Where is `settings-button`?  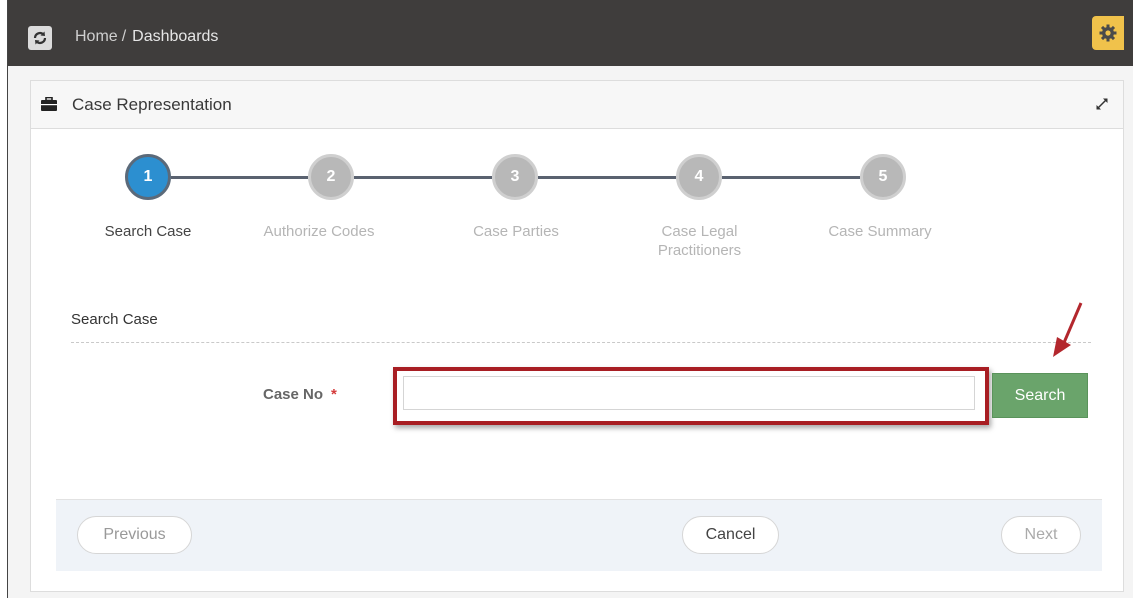
settings-button is located at coordinates (1108, 33).